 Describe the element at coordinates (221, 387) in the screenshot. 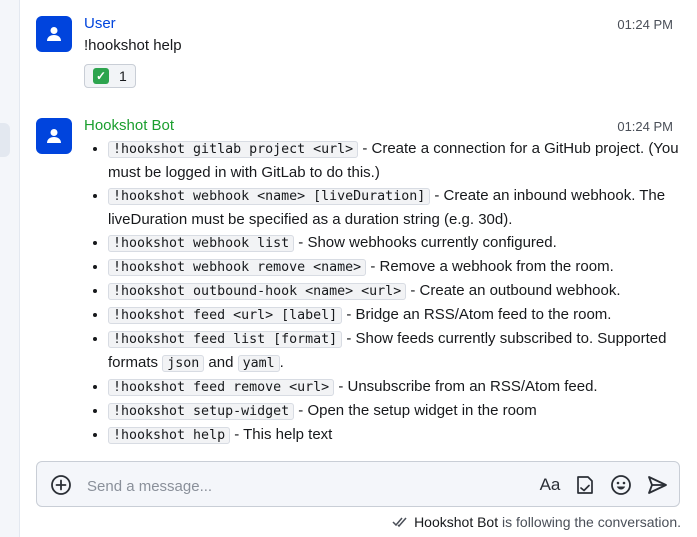

I see `command-code: !hookshot feed remove <url>` at that location.